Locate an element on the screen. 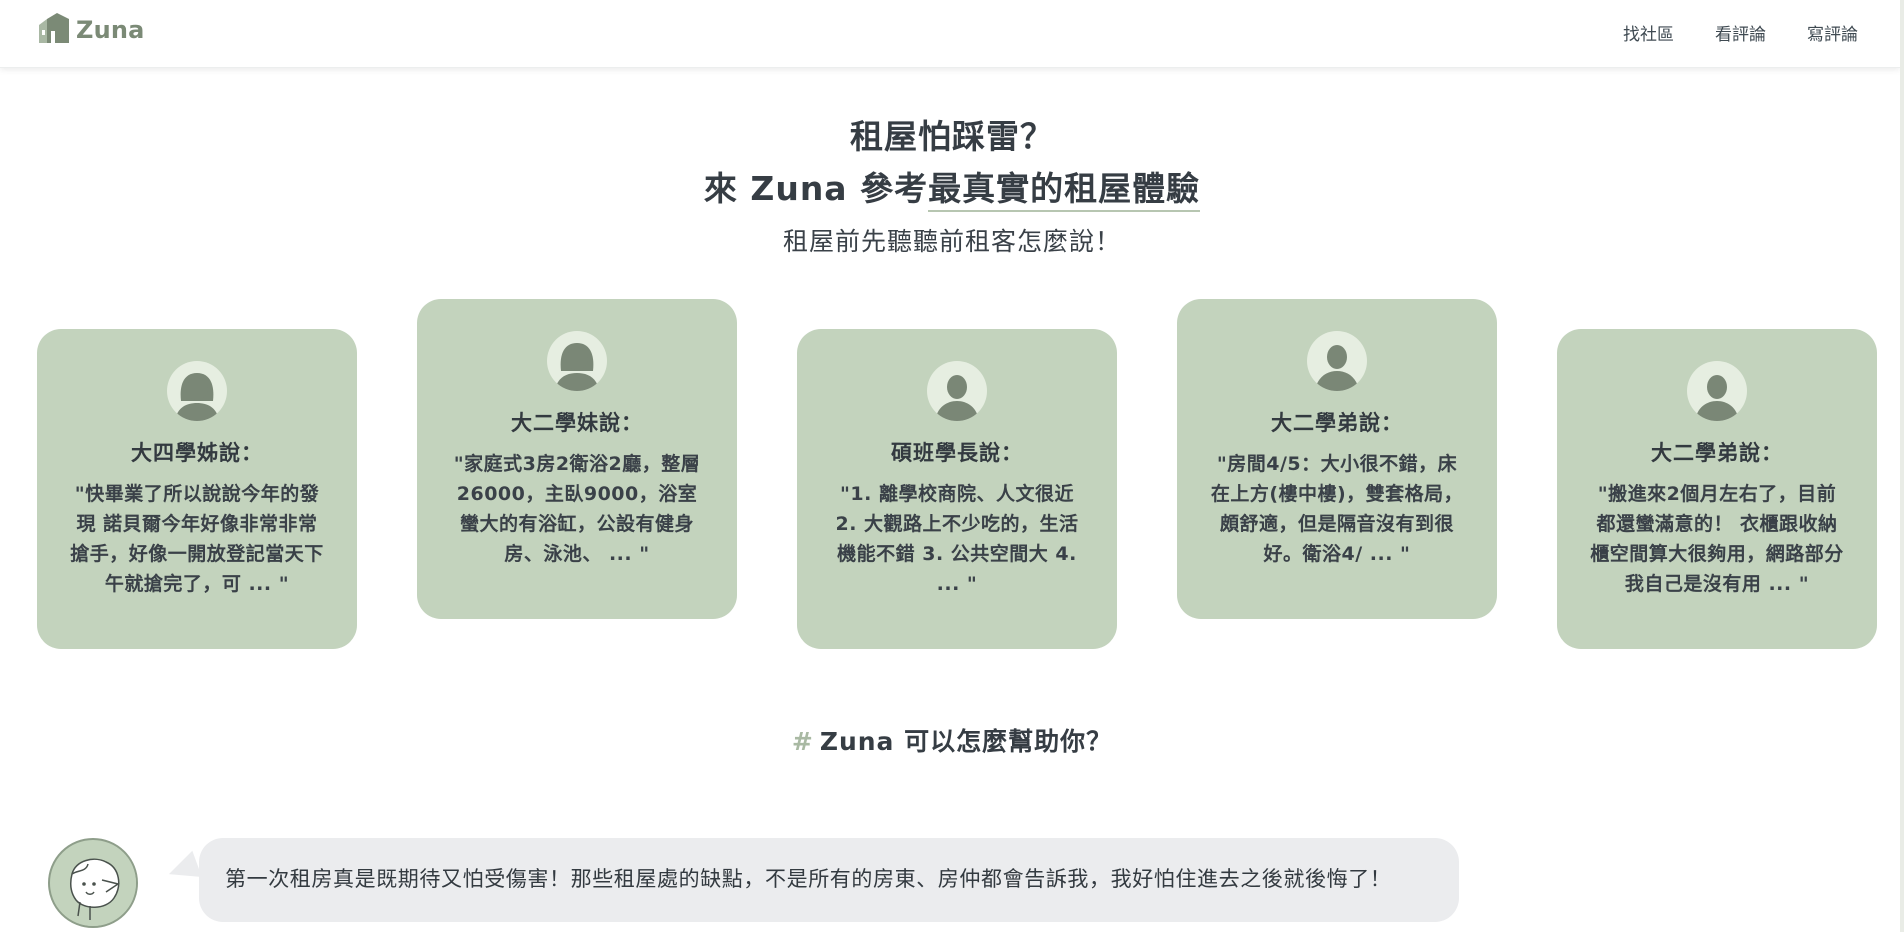 This screenshot has height=932, width=1904. section-title: # Zuna 可以怎麼幫助你？ is located at coordinates (952, 740).